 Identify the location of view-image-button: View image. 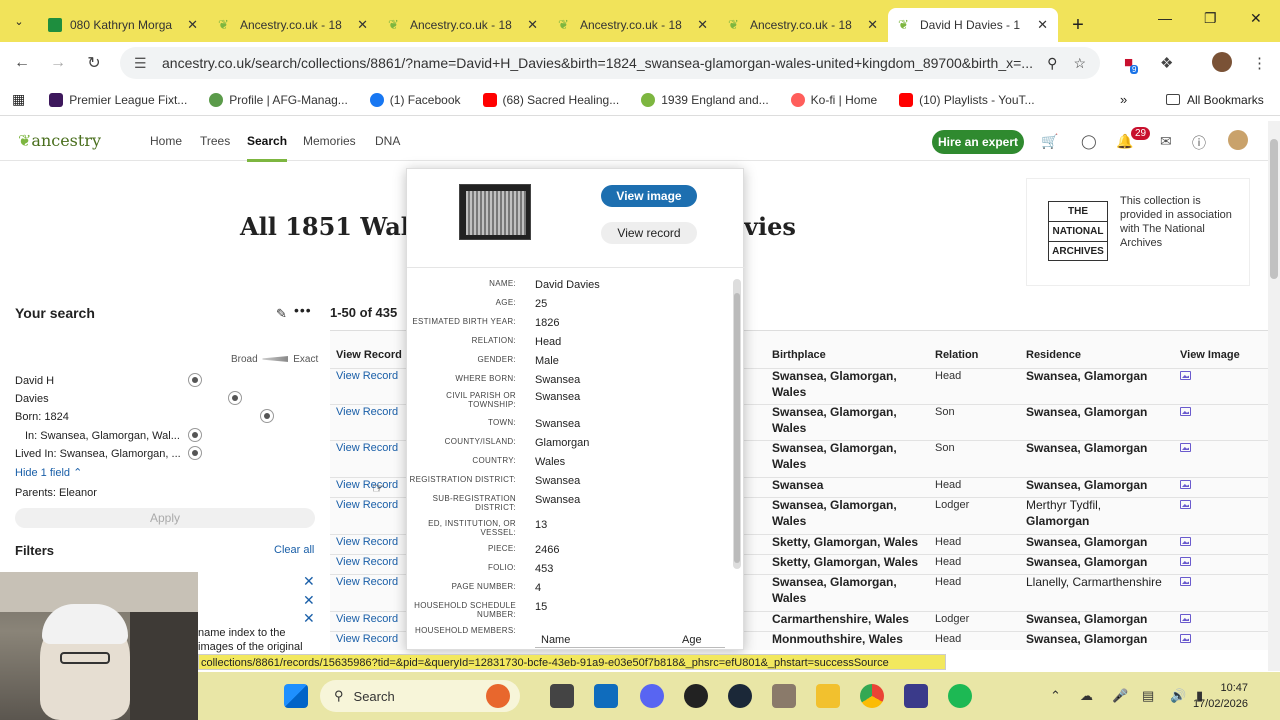
(649, 196).